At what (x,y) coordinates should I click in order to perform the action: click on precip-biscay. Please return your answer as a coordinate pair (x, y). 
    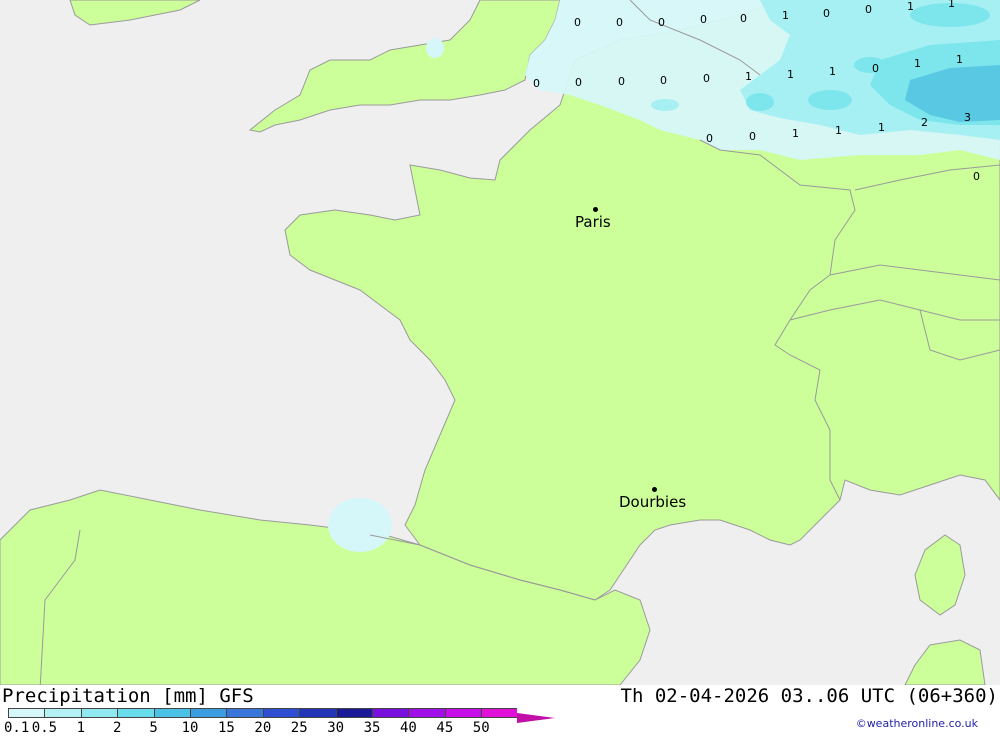
    Looking at the image, I should click on (360, 525).